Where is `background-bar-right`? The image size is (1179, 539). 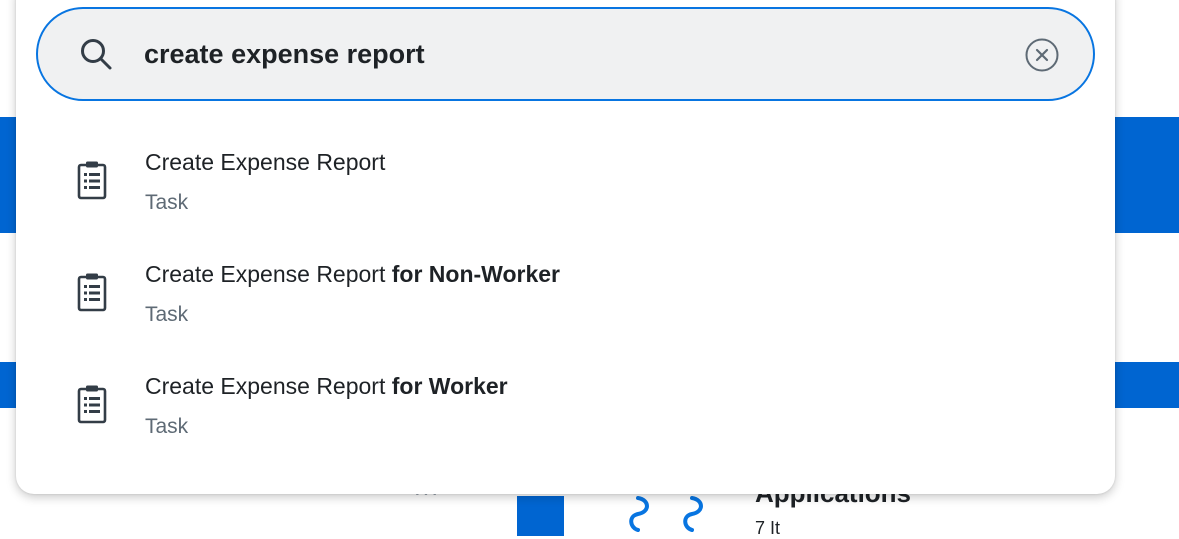 background-bar-right is located at coordinates (1144, 385).